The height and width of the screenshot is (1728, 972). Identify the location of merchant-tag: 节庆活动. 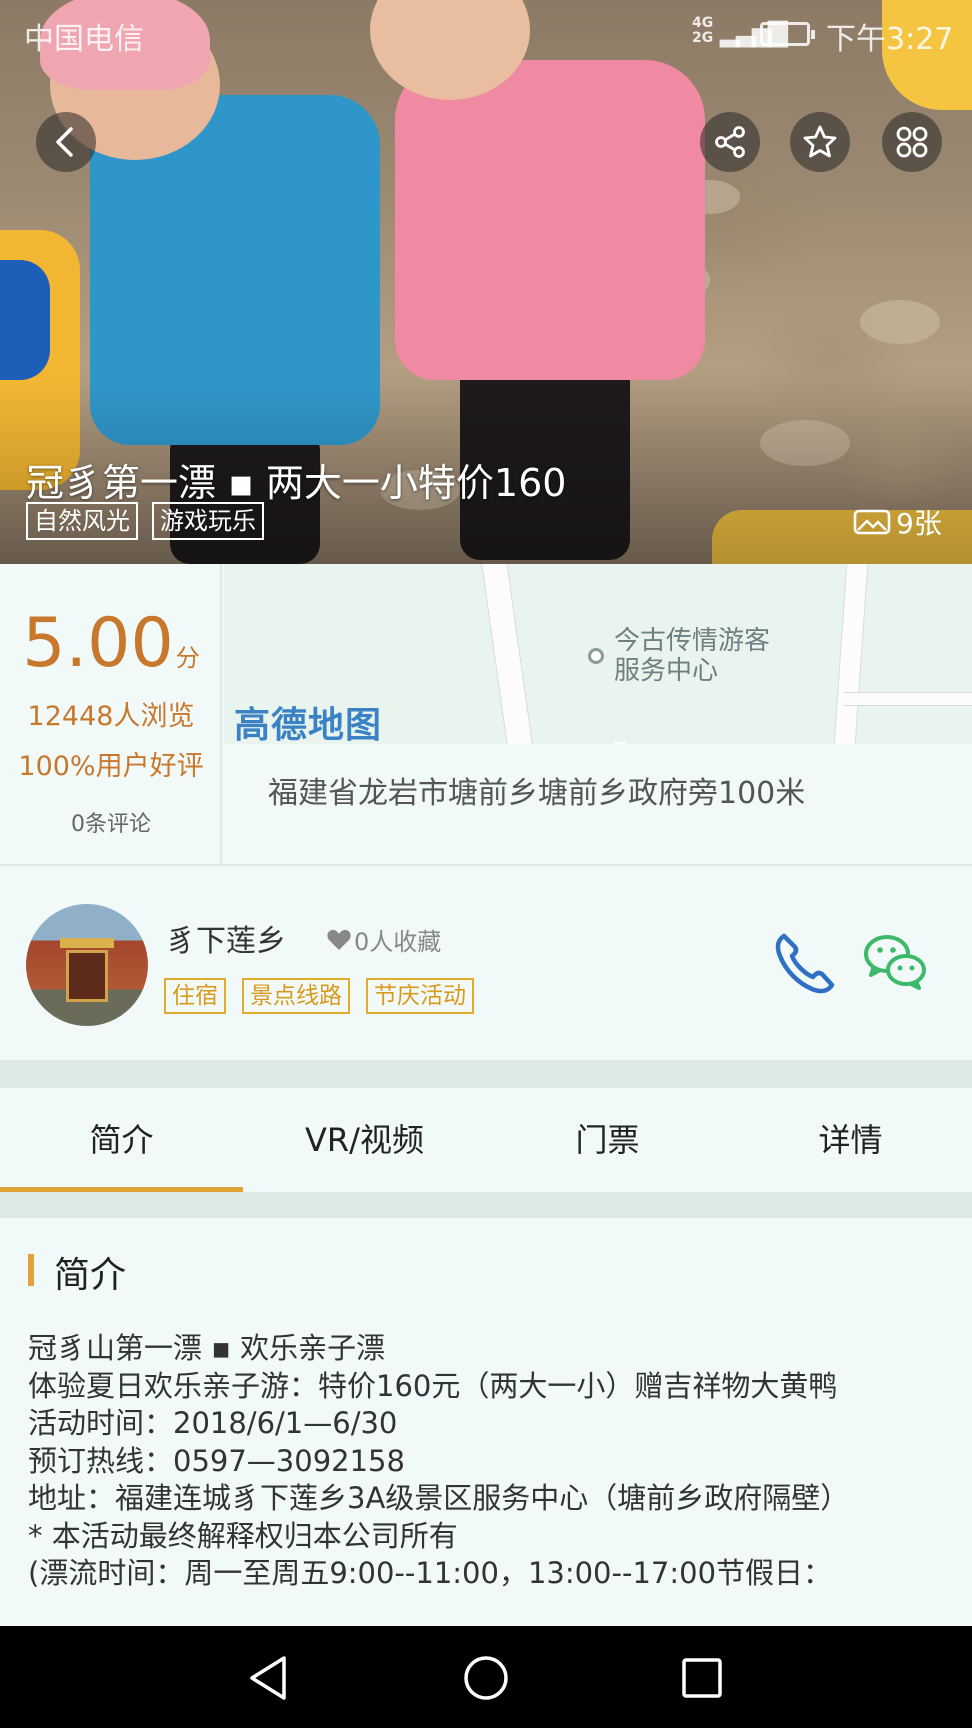
(420, 996).